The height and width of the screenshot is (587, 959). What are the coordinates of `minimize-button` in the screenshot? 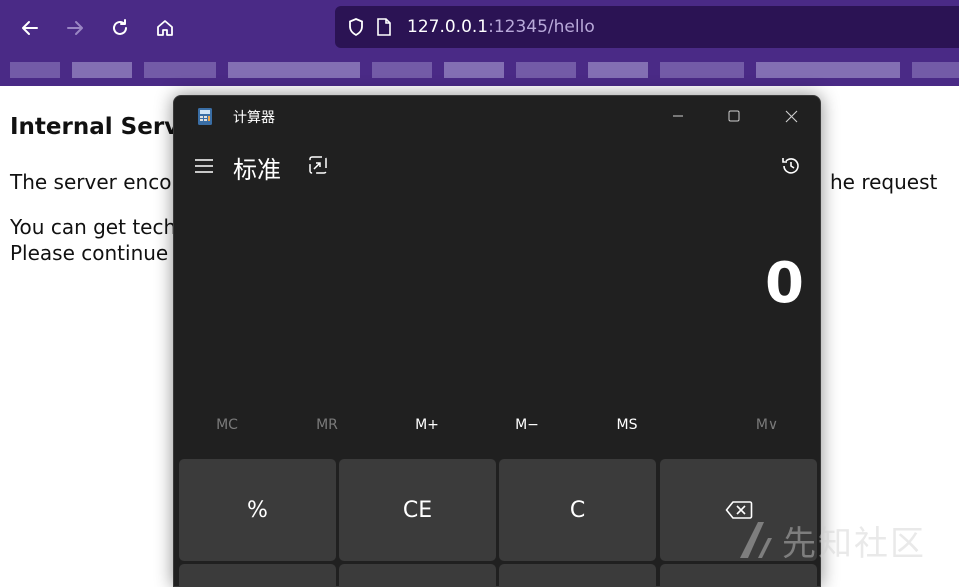 It's located at (678, 116).